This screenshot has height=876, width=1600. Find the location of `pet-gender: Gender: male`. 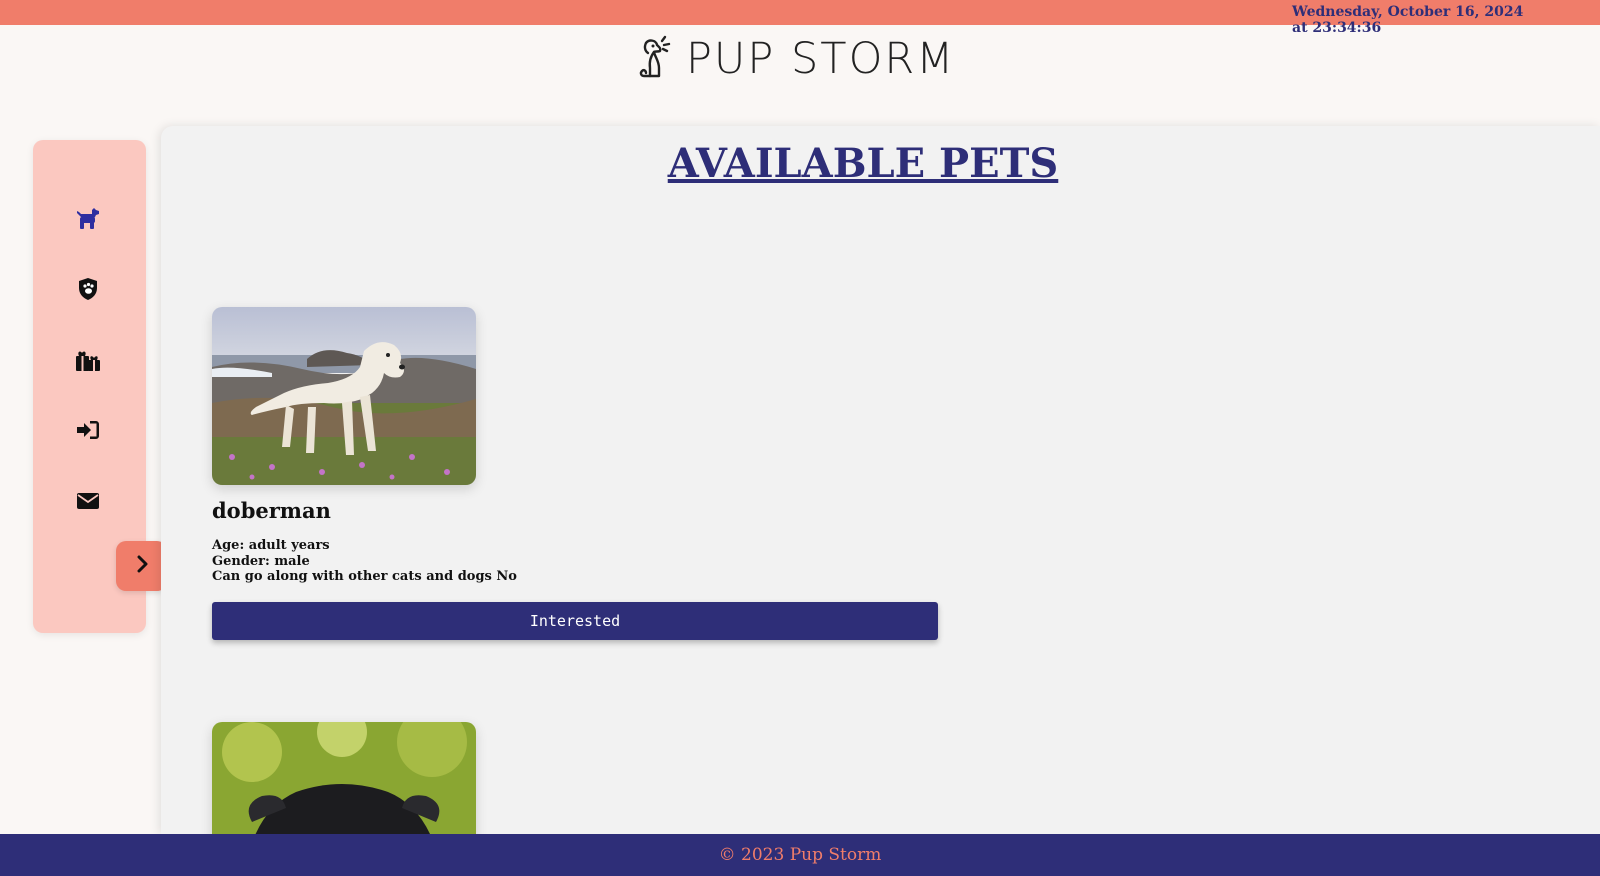

pet-gender: Gender: male is located at coordinates (261, 561).